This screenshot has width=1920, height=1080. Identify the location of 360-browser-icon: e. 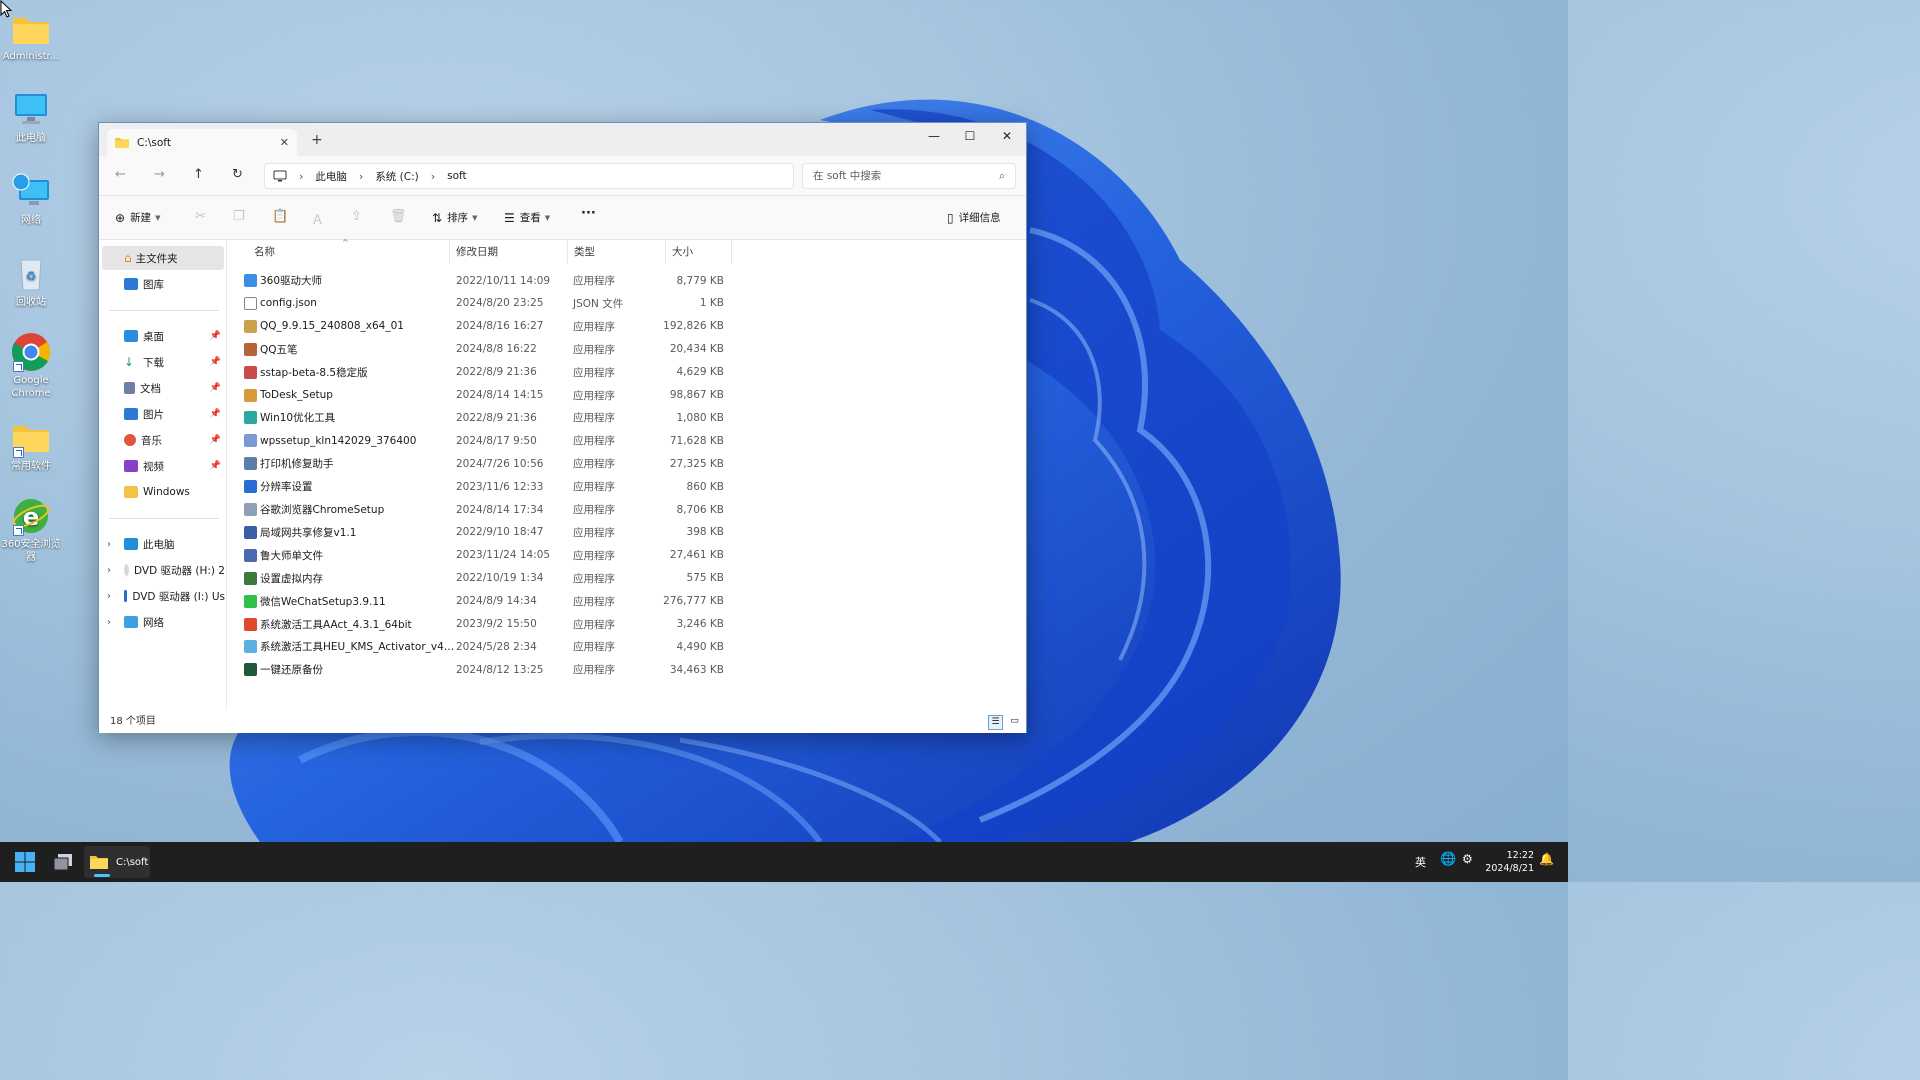
(31, 516).